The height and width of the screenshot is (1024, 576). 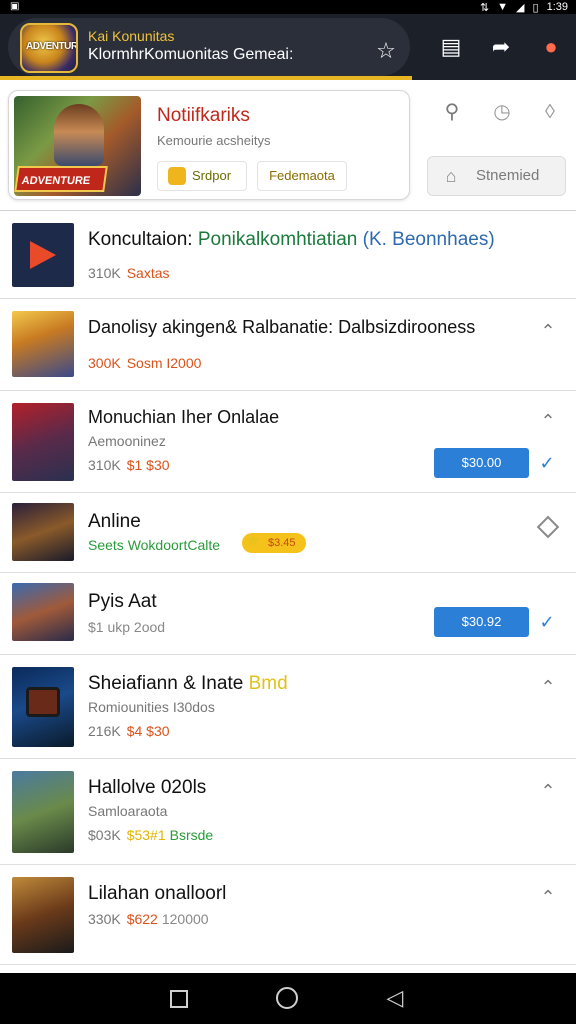 I want to click on list-item-meta: 310K $1 $30, so click(x=129, y=465).